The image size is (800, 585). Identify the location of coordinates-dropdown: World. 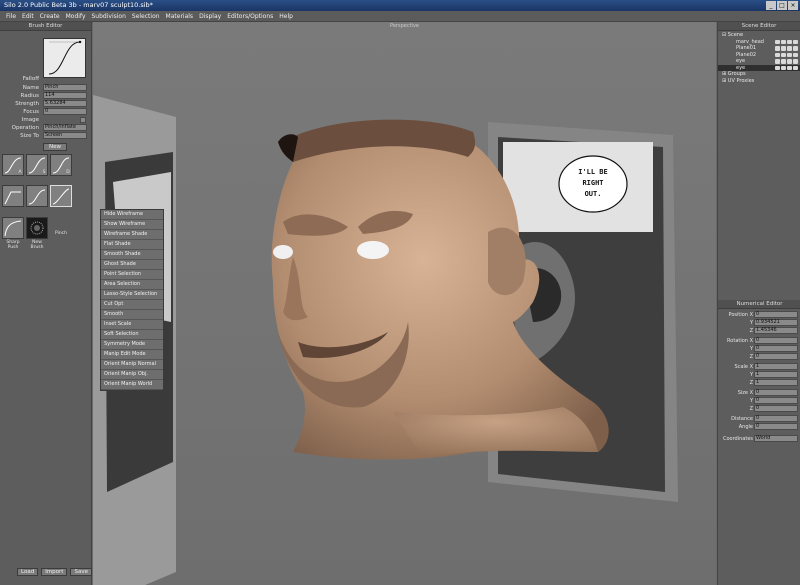
(776, 438).